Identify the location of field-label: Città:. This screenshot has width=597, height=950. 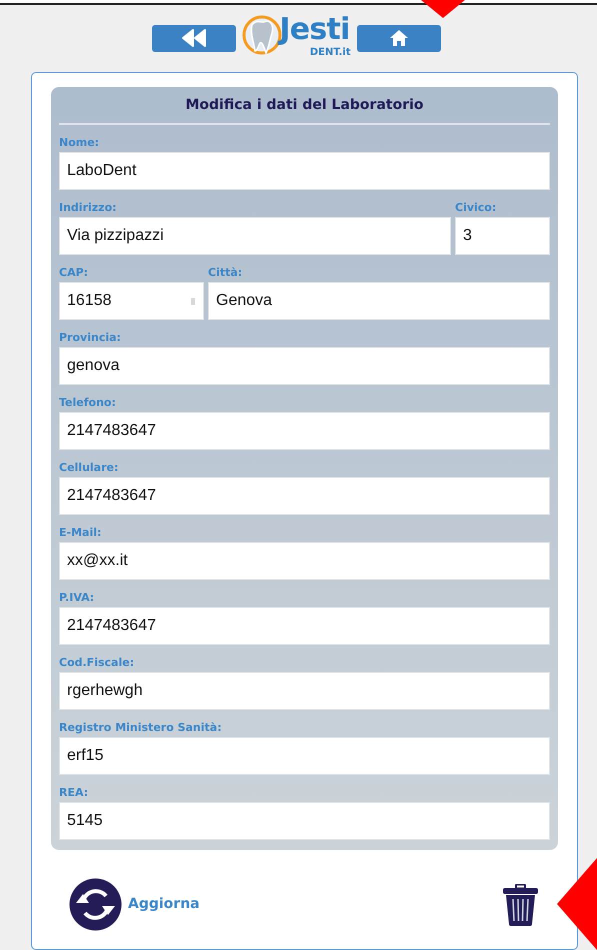
(226, 272).